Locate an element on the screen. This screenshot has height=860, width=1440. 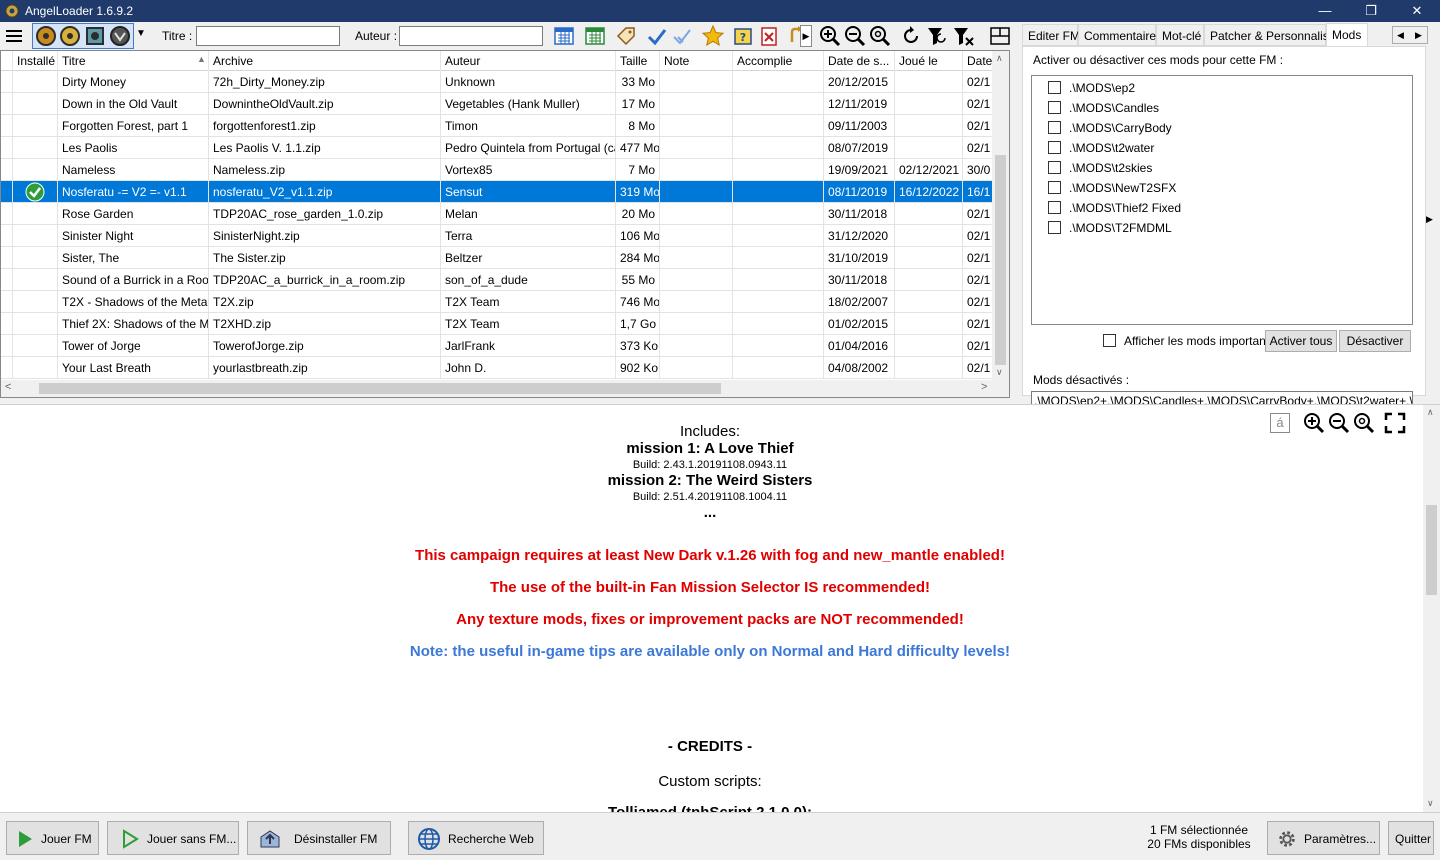
title-filter-input is located at coordinates (268, 36).